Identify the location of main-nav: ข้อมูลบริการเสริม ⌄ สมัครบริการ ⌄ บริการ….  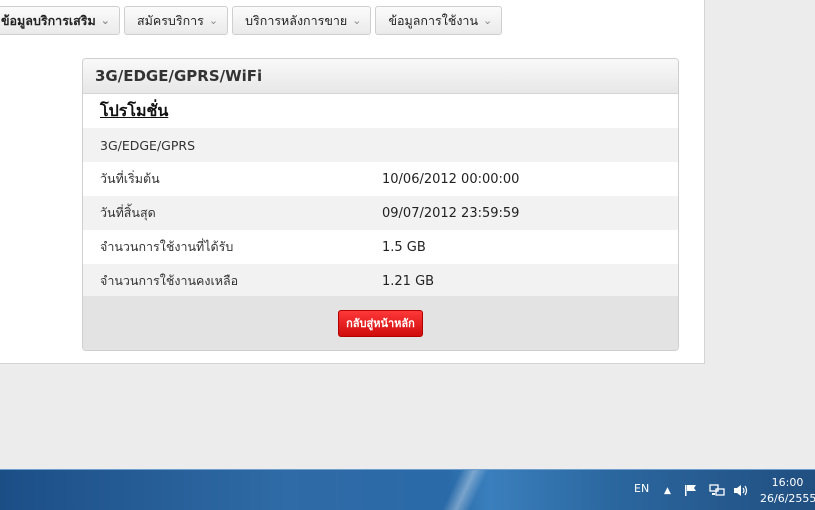
(251, 20).